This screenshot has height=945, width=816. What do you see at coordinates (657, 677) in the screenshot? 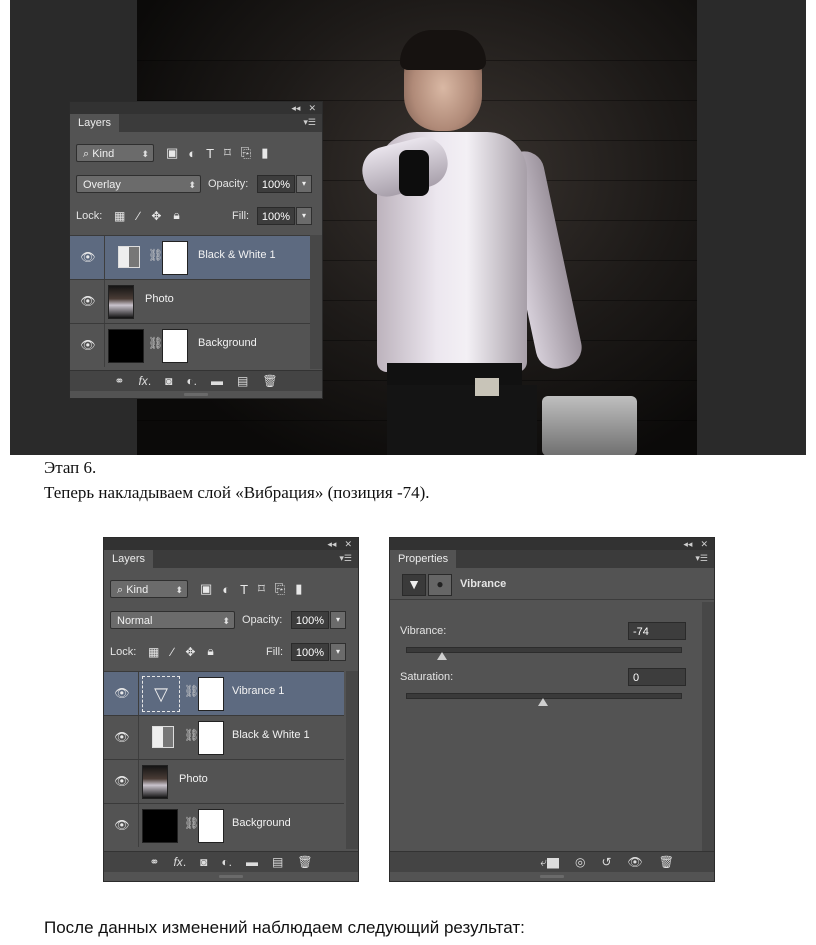
I see `saturation-input: 0` at bounding box center [657, 677].